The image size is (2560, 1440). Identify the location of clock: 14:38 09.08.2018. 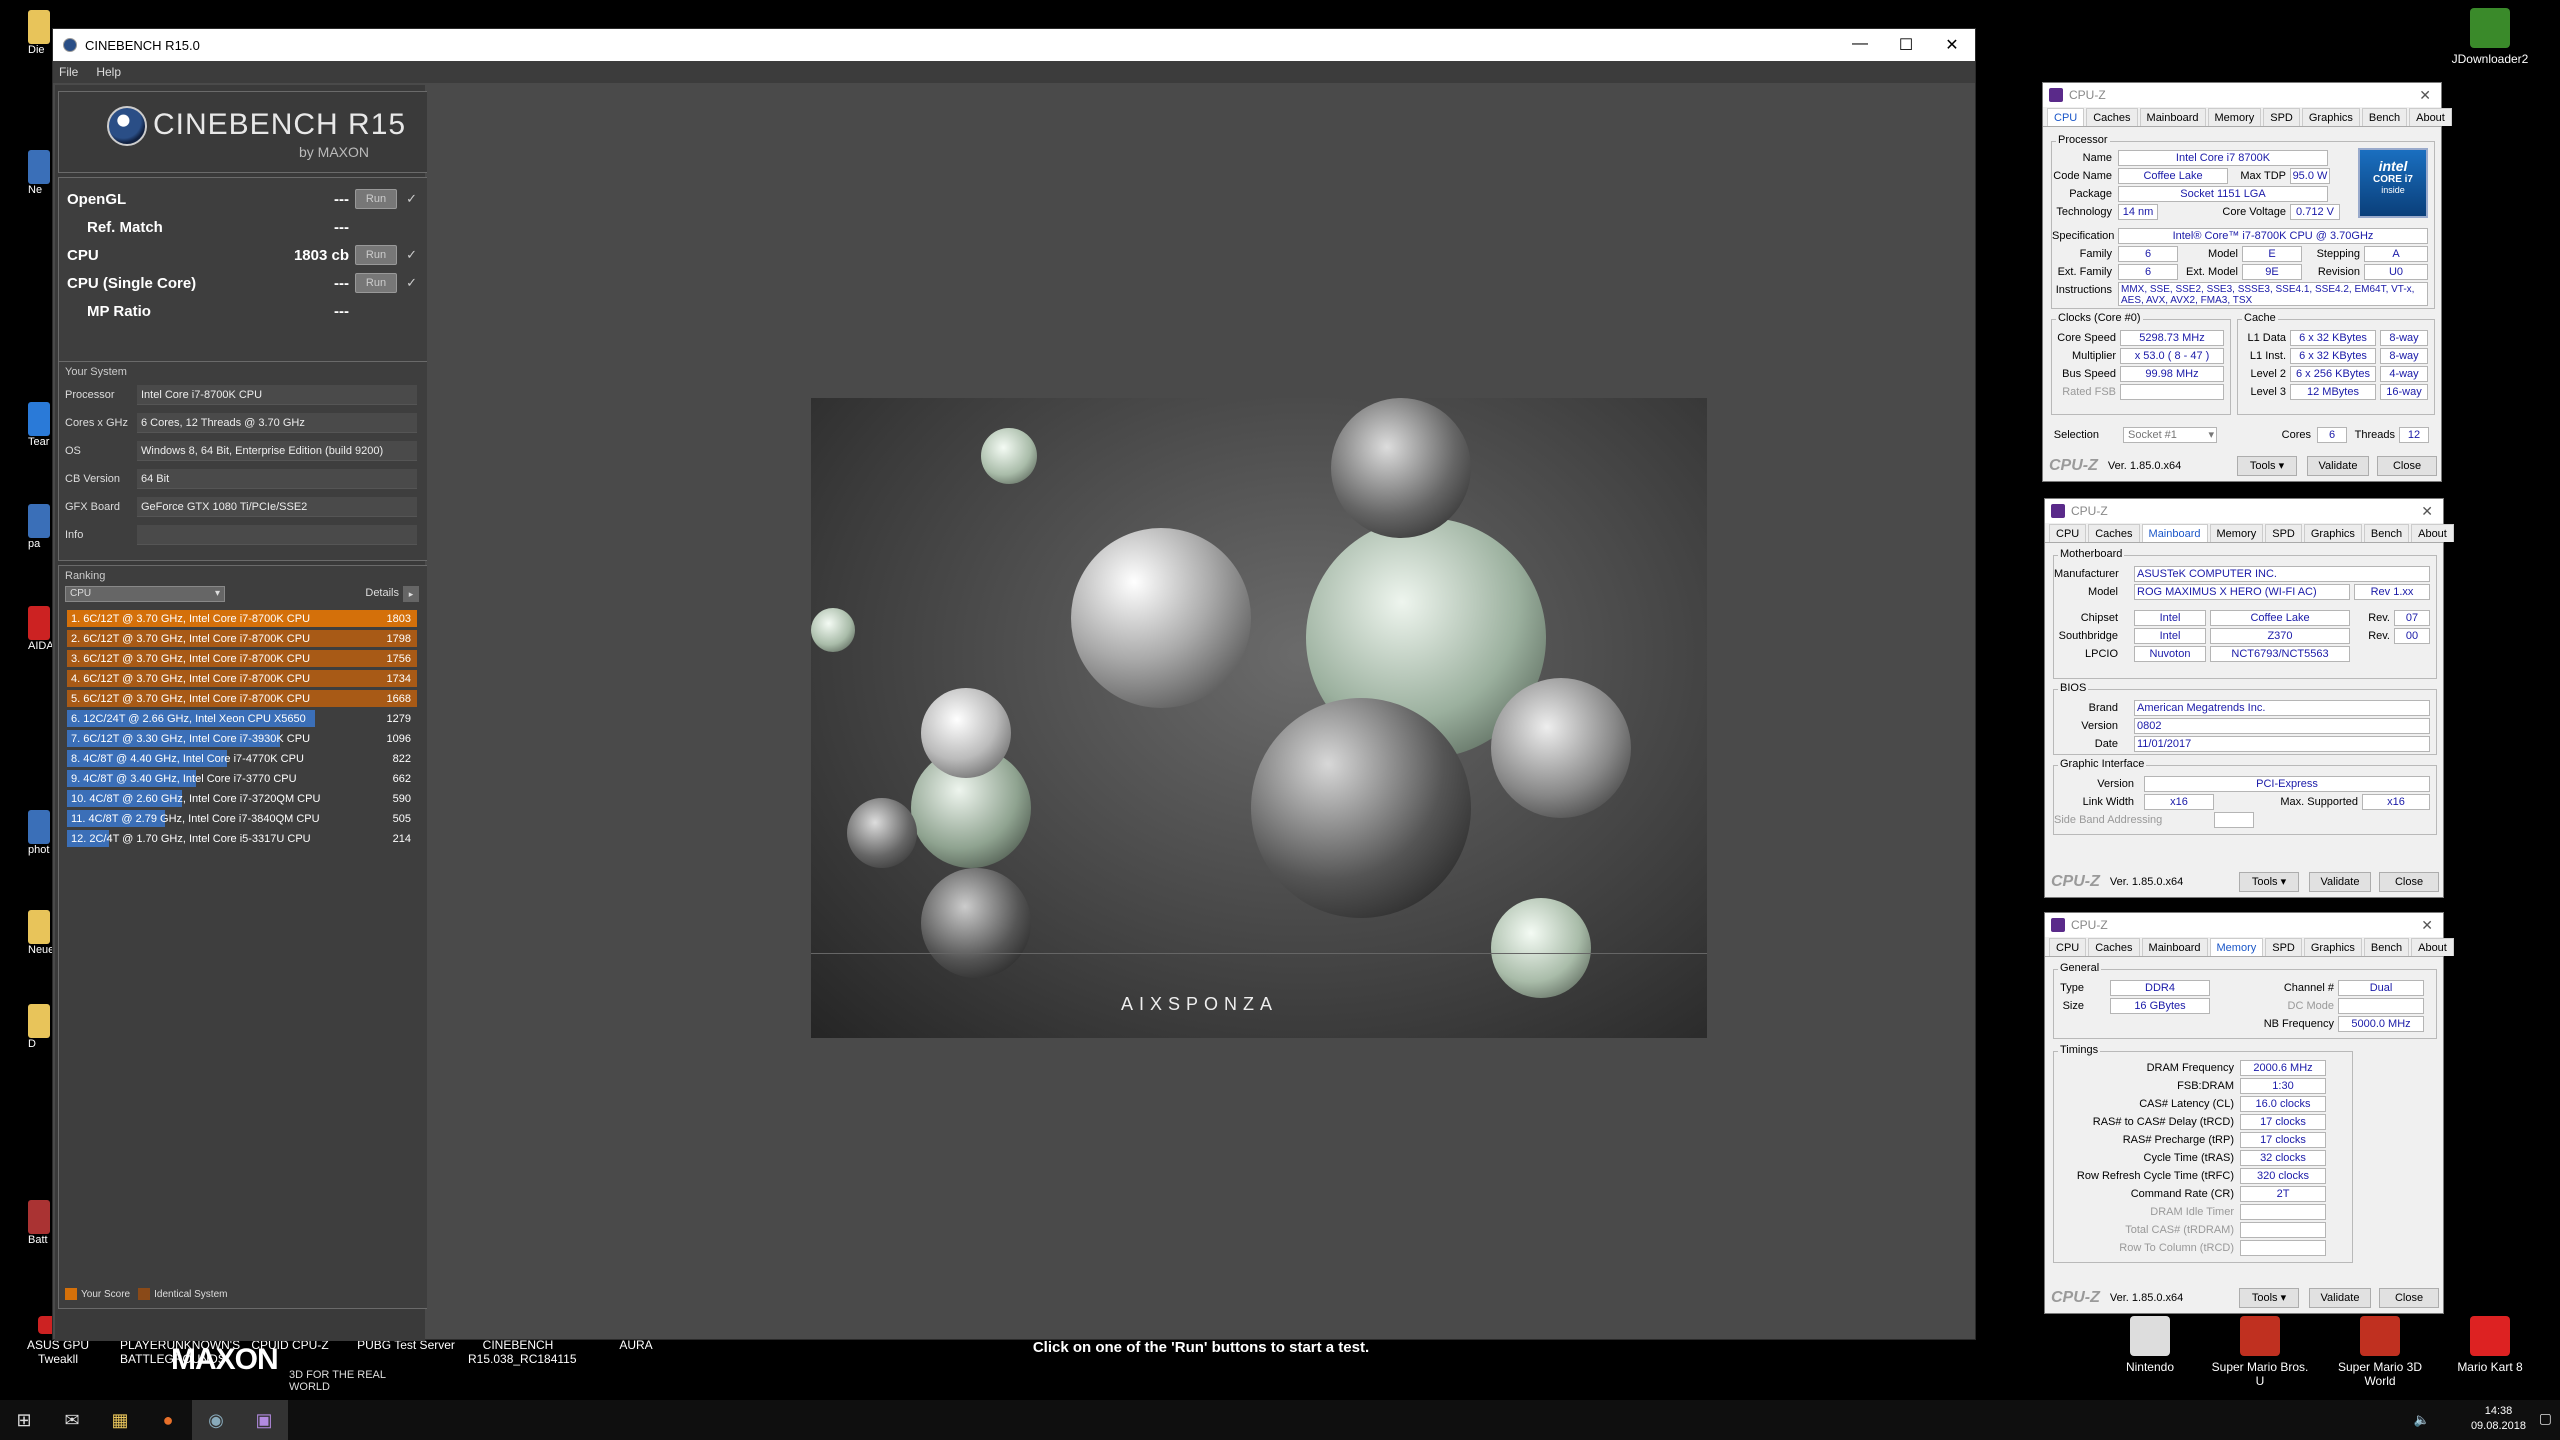
(2498, 1419).